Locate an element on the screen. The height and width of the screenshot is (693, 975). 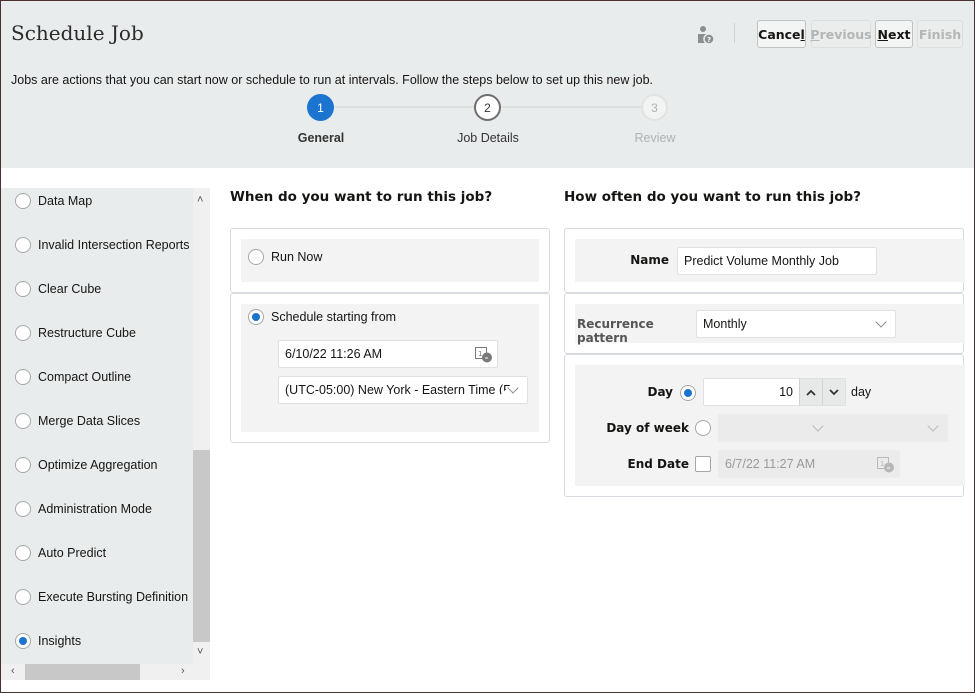
job-type-item: Compact Outline is located at coordinates (97, 377).